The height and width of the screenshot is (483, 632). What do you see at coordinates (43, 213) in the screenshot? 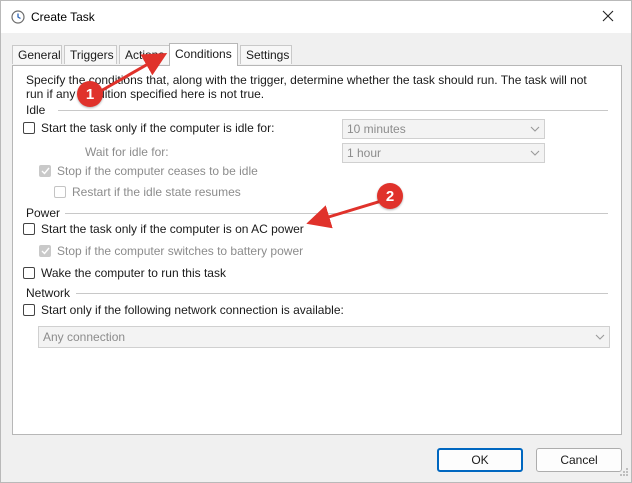
I see `power-group-title: Power` at bounding box center [43, 213].